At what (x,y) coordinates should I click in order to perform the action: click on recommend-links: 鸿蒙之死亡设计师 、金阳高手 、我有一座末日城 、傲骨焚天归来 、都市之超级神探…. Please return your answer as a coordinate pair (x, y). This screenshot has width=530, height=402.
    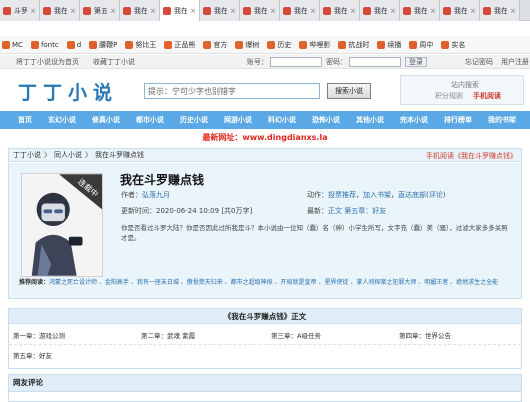
    Looking at the image, I should click on (273, 282).